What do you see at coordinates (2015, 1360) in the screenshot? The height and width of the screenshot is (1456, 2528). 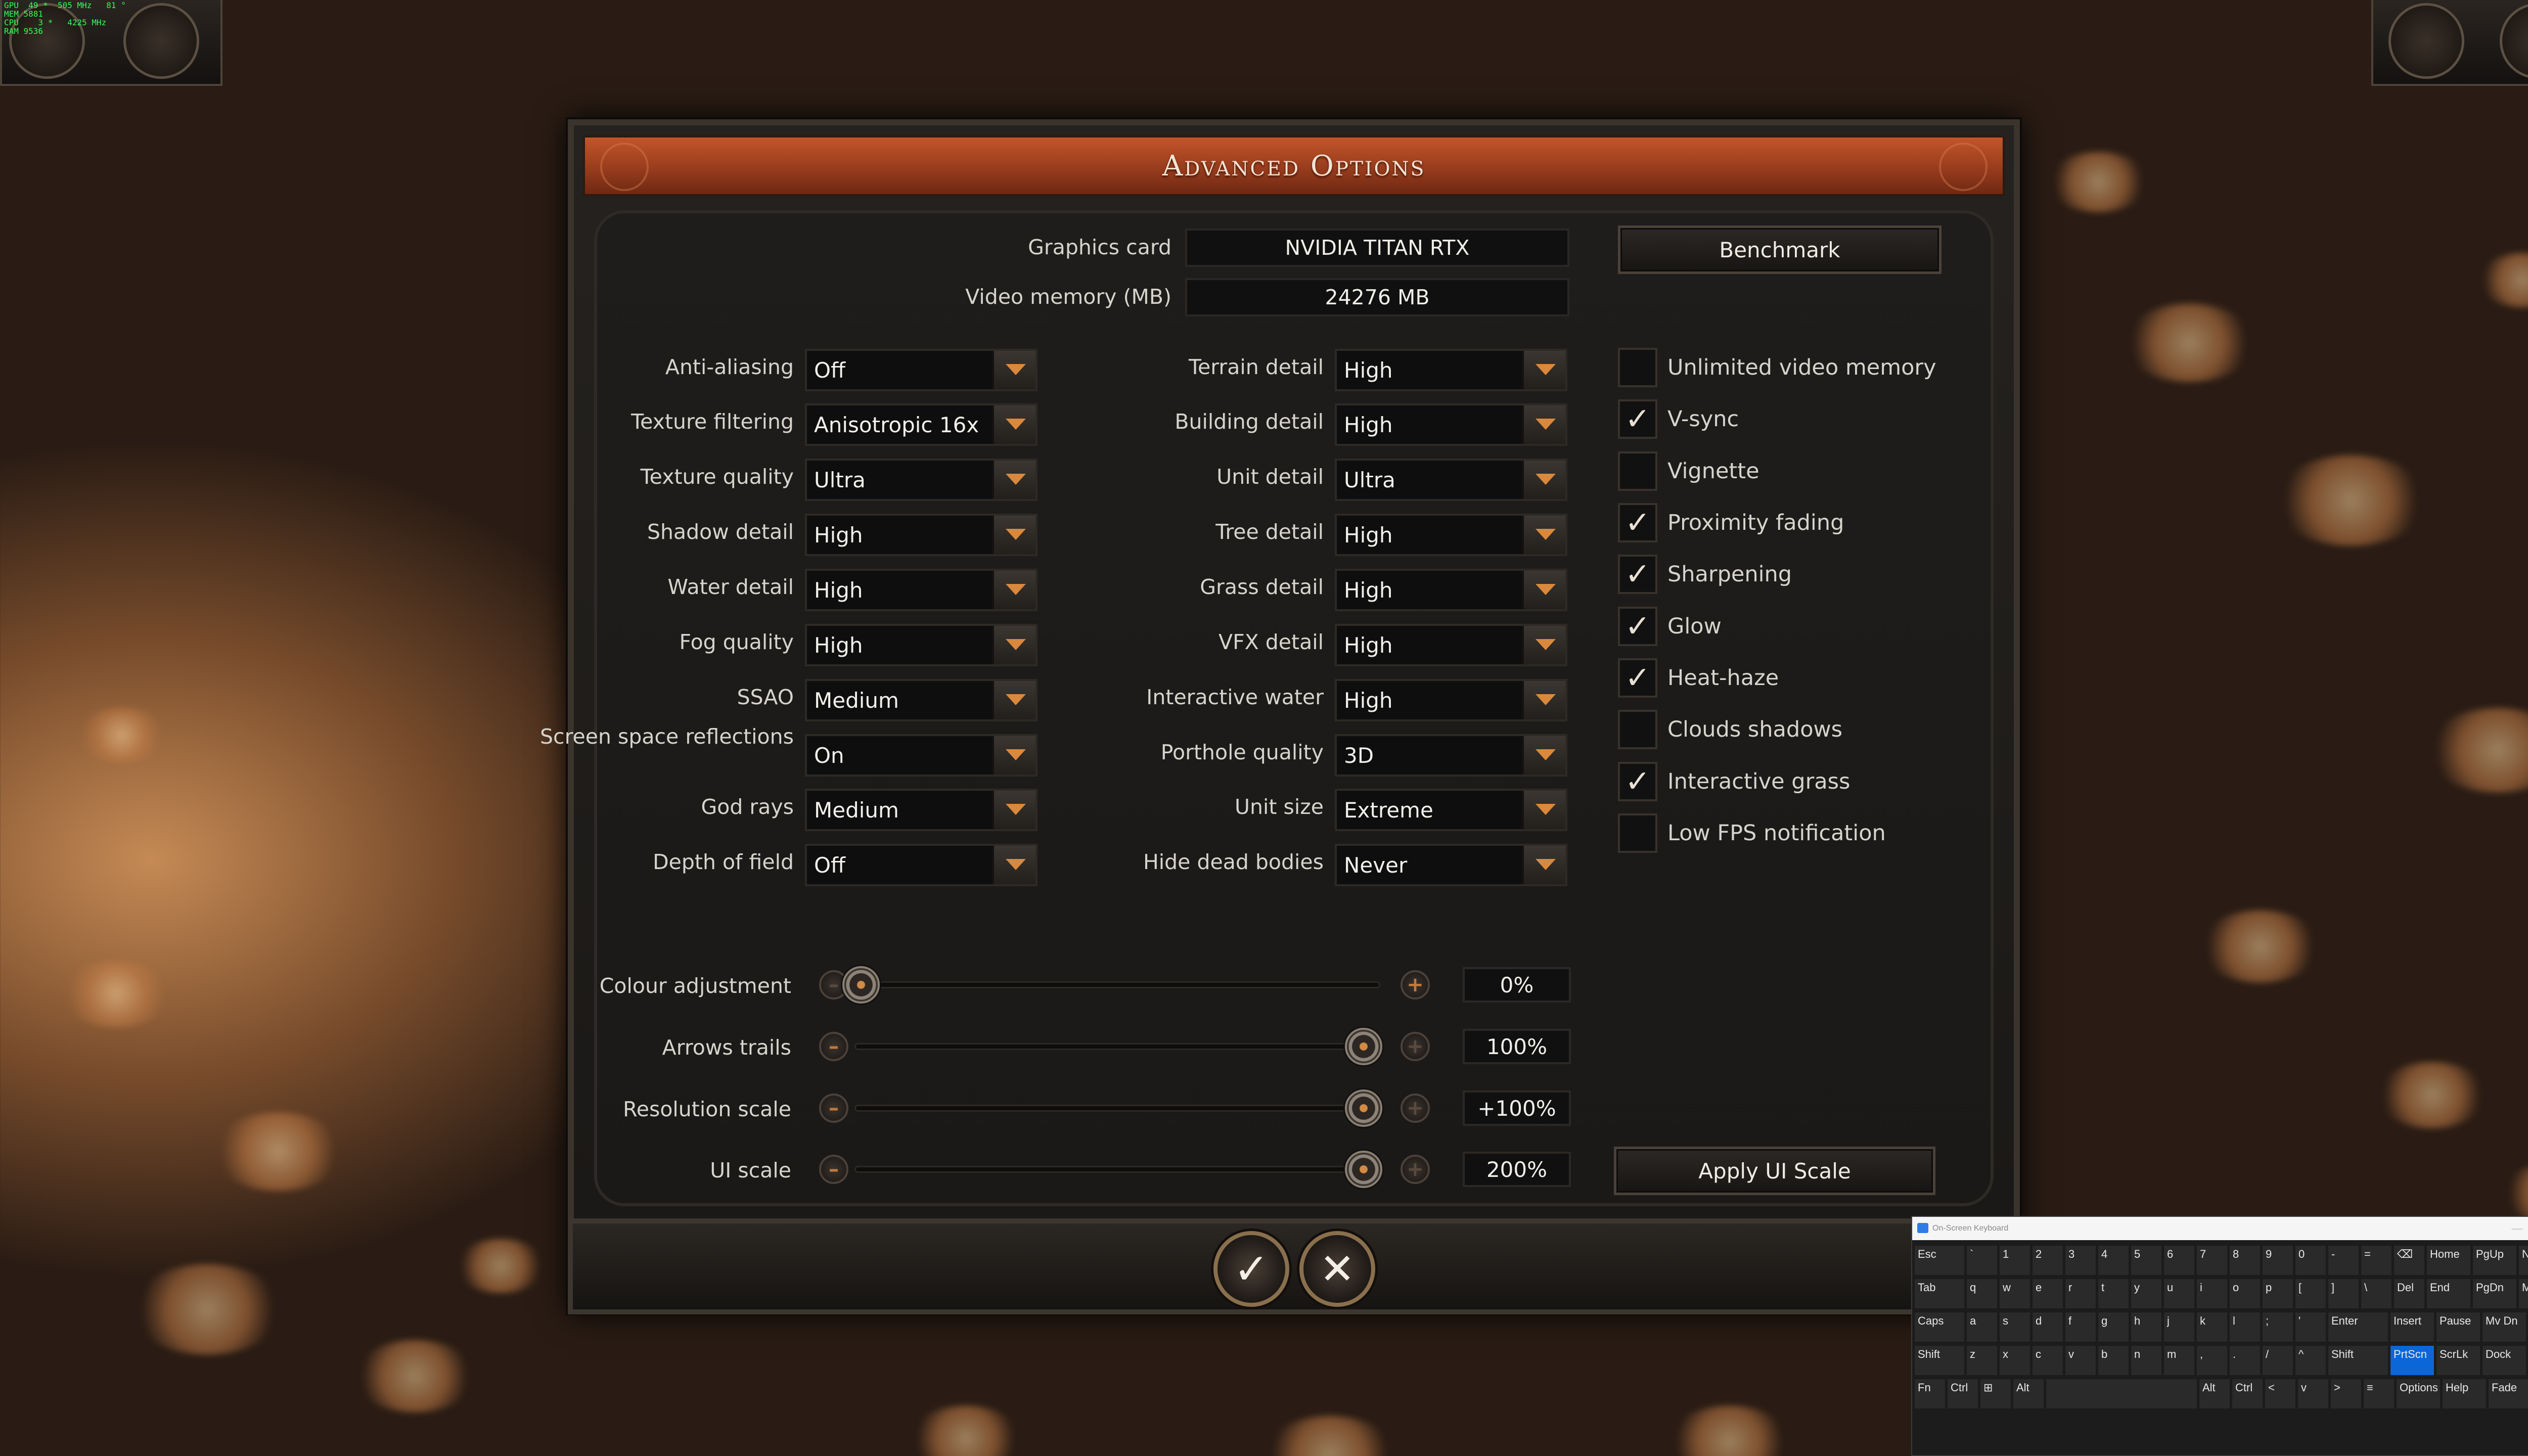 I see `osk-key: x` at bounding box center [2015, 1360].